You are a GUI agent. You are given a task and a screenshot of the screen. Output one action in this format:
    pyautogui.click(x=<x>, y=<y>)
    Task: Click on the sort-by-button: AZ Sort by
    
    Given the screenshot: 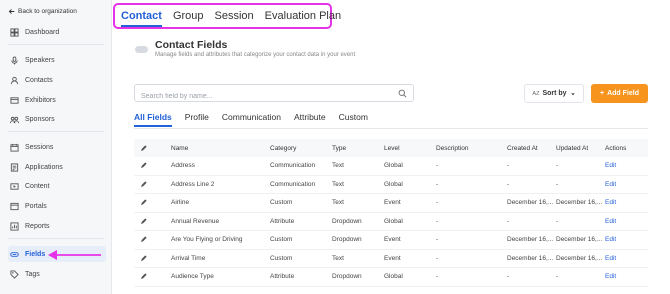 What is the action you would take?
    pyautogui.click(x=554, y=93)
    